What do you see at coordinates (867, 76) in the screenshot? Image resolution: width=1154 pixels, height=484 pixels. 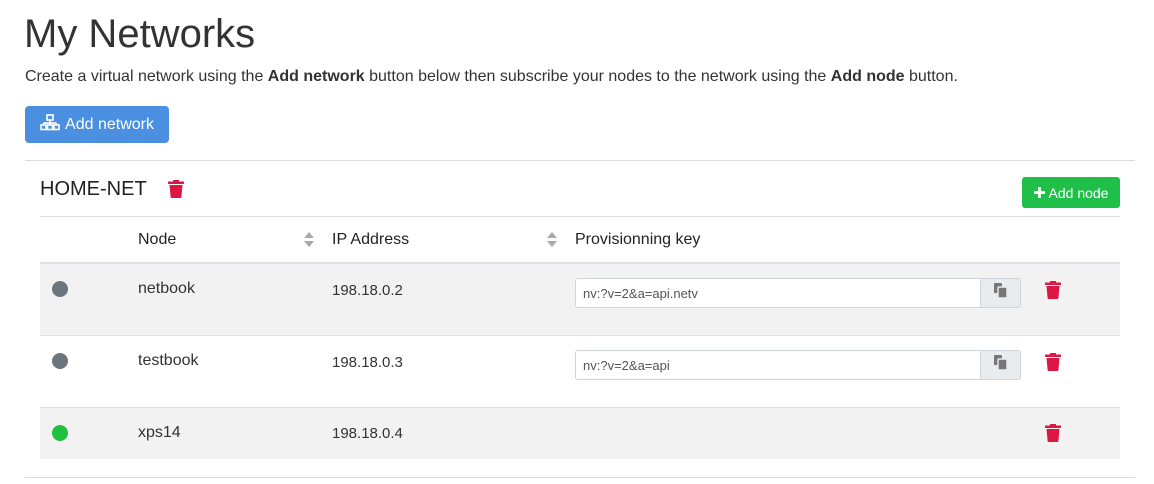 I see `intro-bold-add-node: Add node` at bounding box center [867, 76].